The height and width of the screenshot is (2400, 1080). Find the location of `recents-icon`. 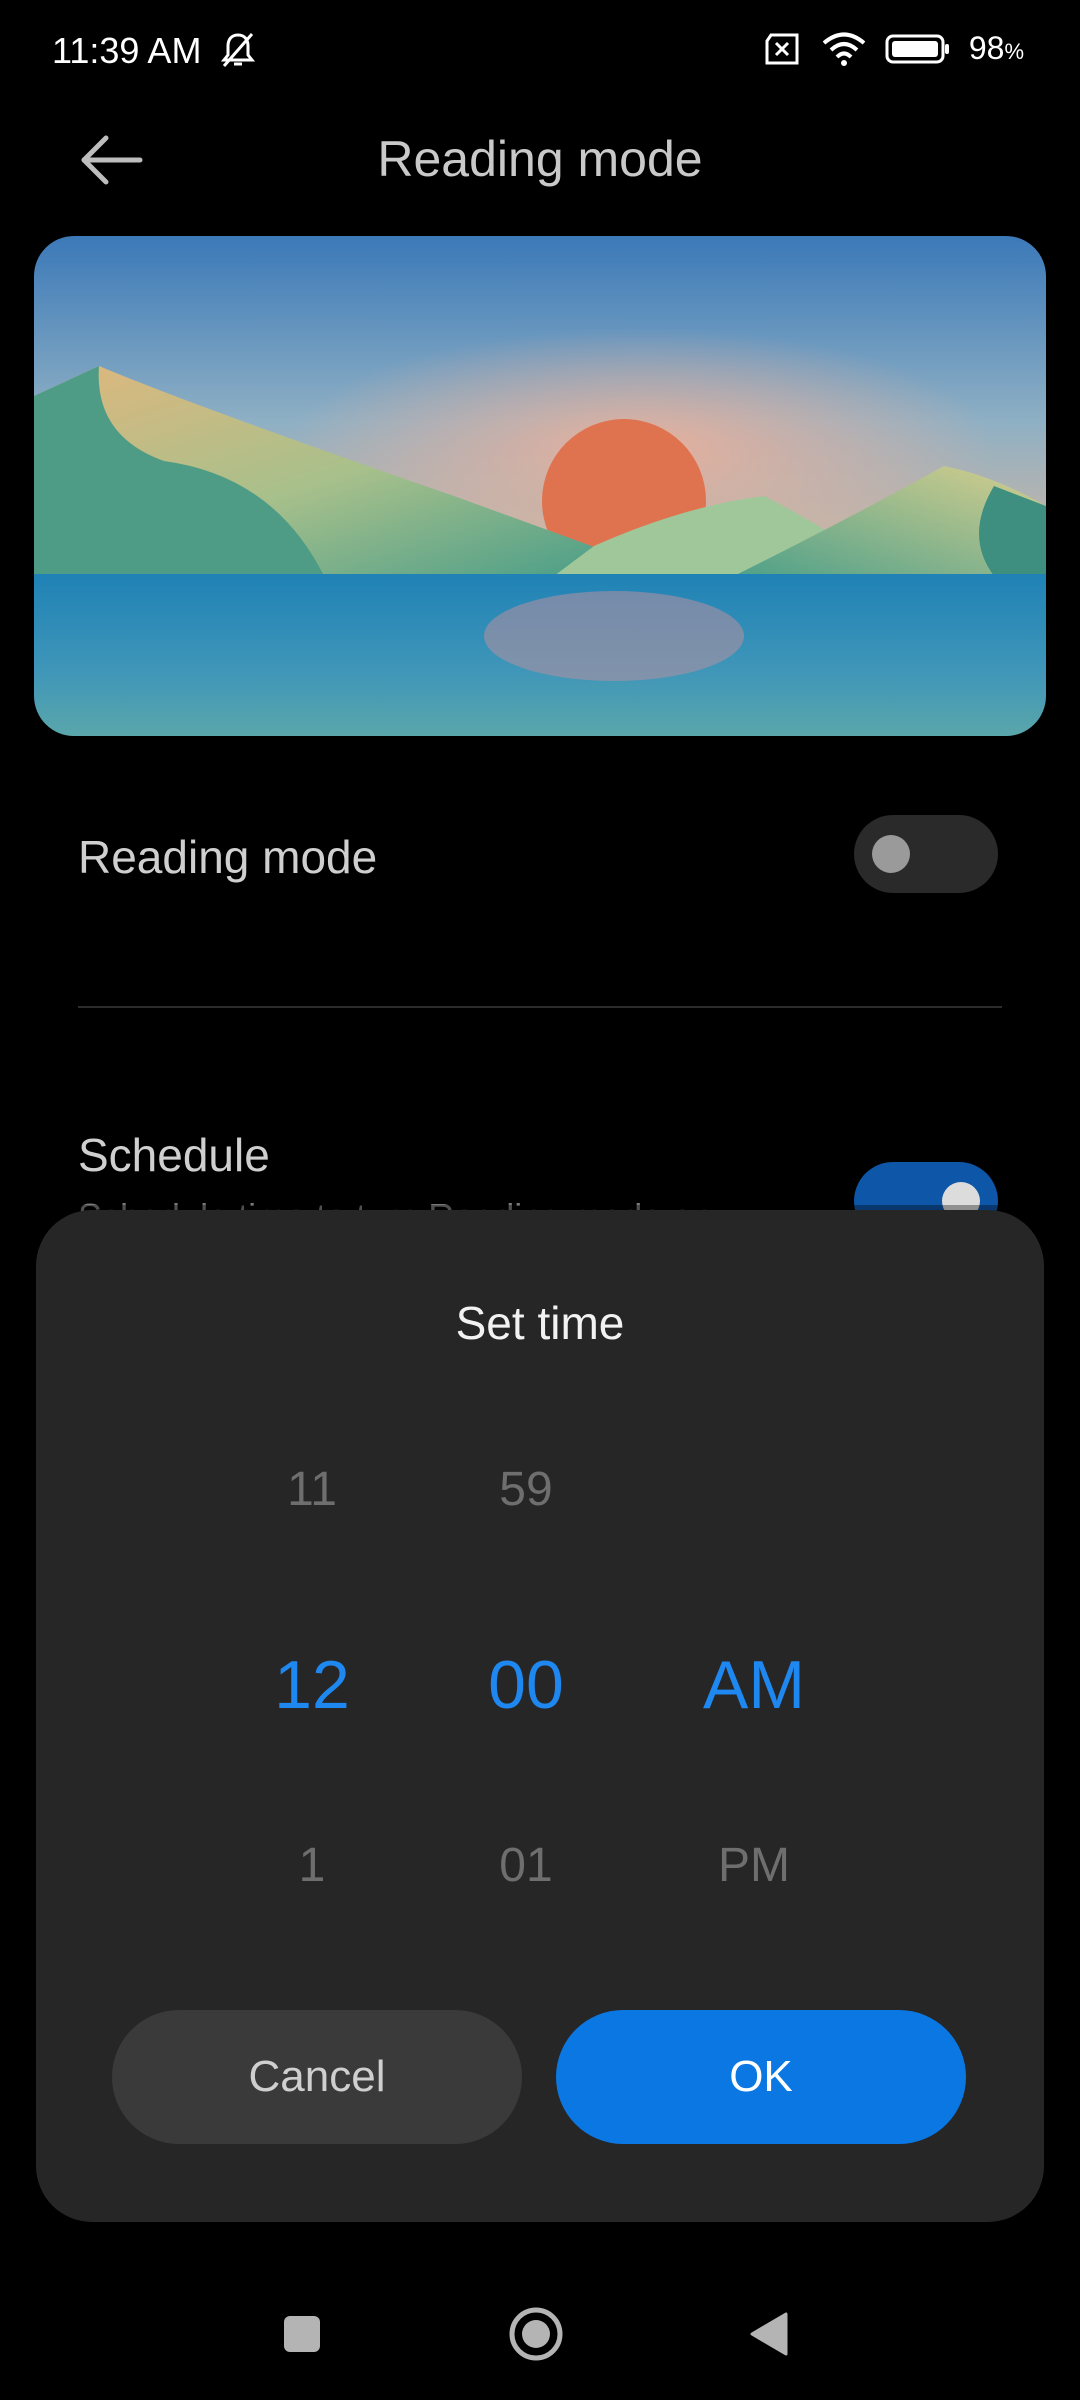

recents-icon is located at coordinates (302, 2334).